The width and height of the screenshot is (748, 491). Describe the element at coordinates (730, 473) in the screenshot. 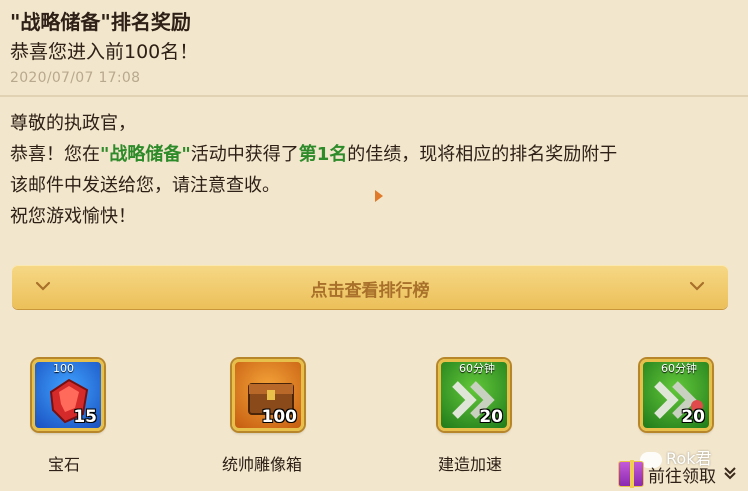

I see `double-chevron-down-icon` at that location.